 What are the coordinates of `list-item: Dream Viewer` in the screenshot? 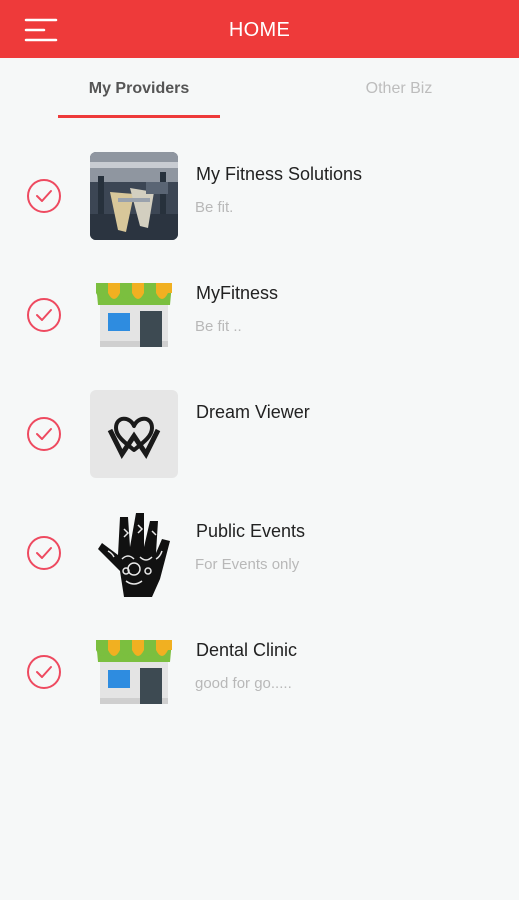 It's located at (259, 418).